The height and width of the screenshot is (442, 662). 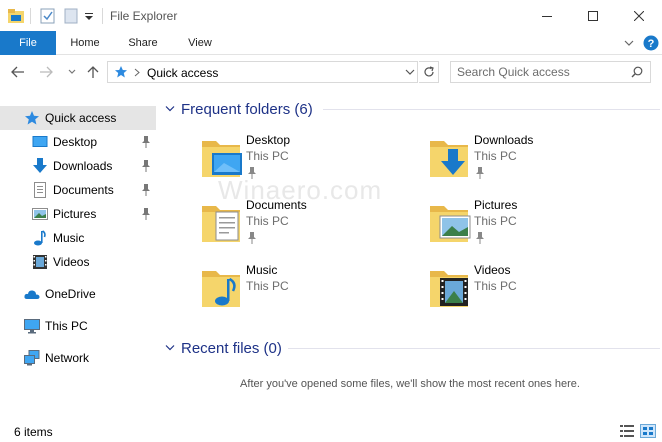 What do you see at coordinates (85, 43) in the screenshot?
I see `tab-home: Home` at bounding box center [85, 43].